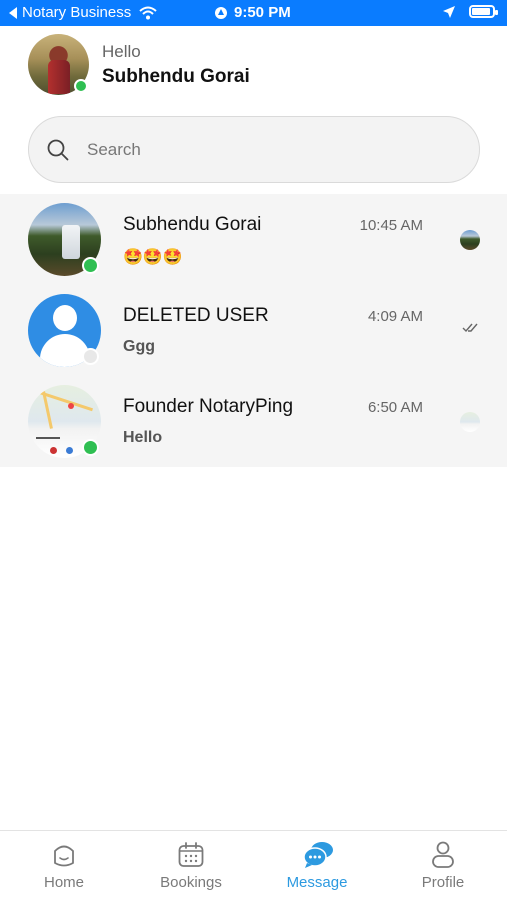 The width and height of the screenshot is (507, 900). I want to click on time-label: 9:50 PM, so click(262, 12).